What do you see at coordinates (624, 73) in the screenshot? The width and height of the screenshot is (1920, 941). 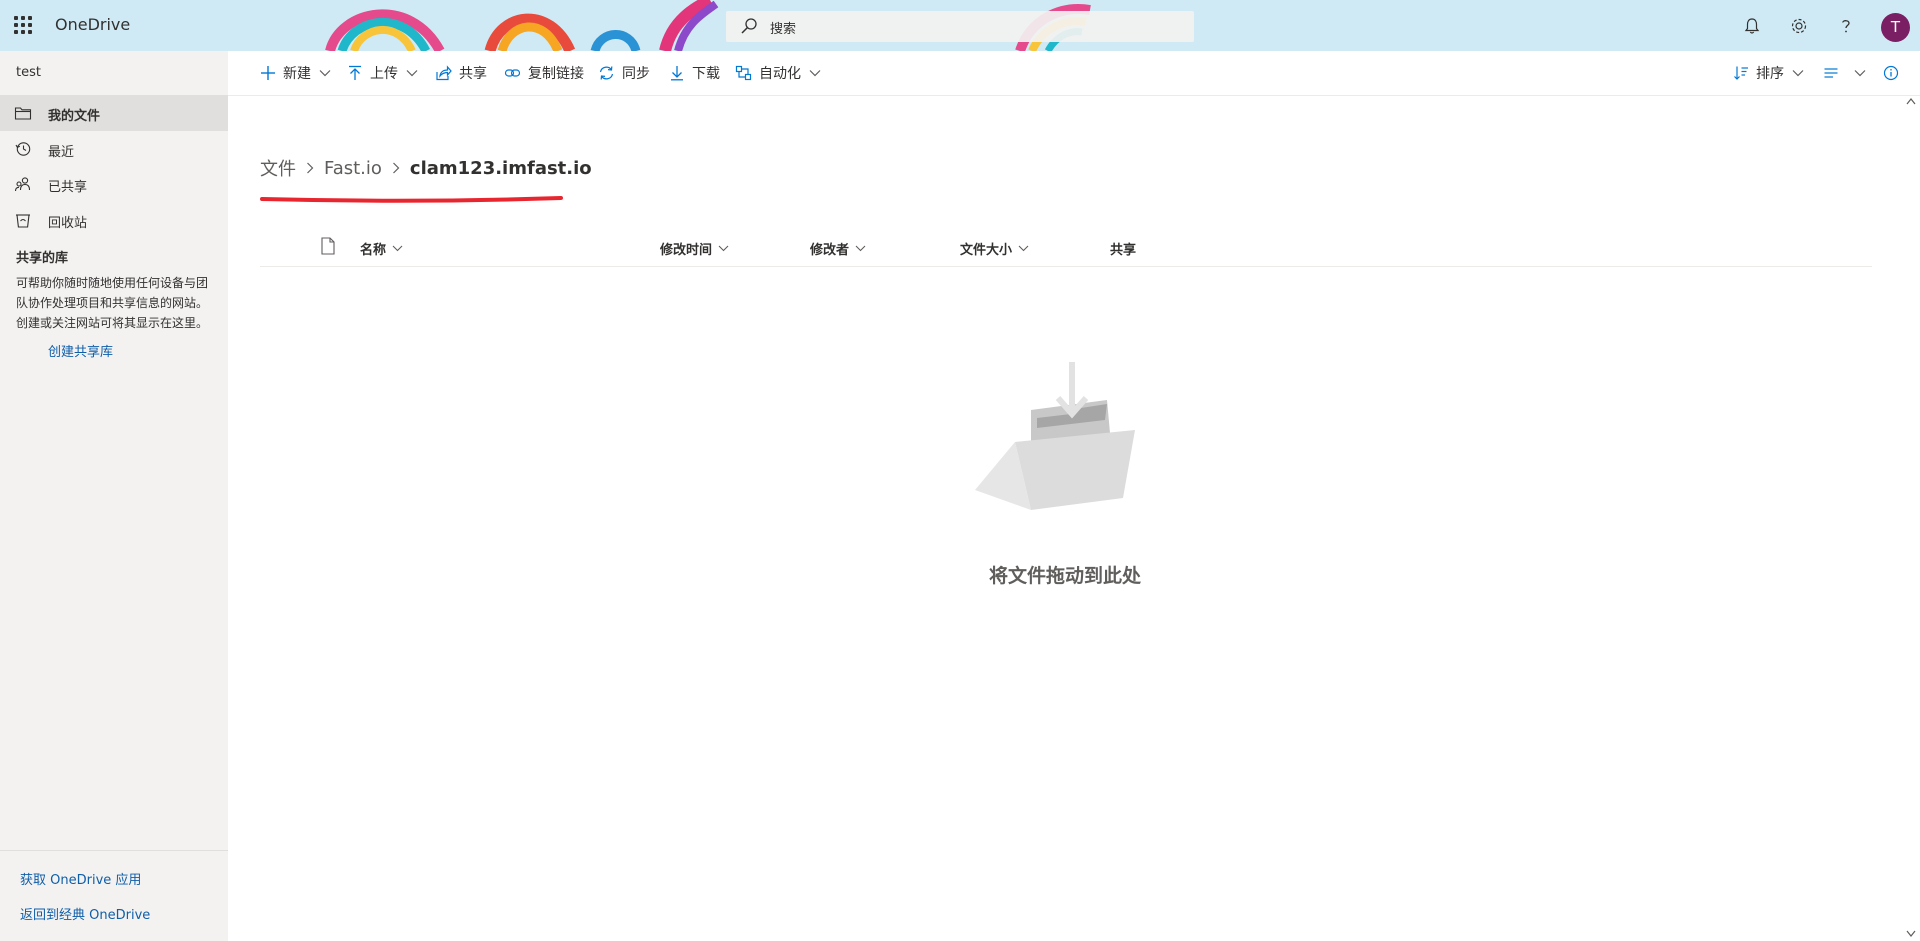 I see `sync-button: 同步` at bounding box center [624, 73].